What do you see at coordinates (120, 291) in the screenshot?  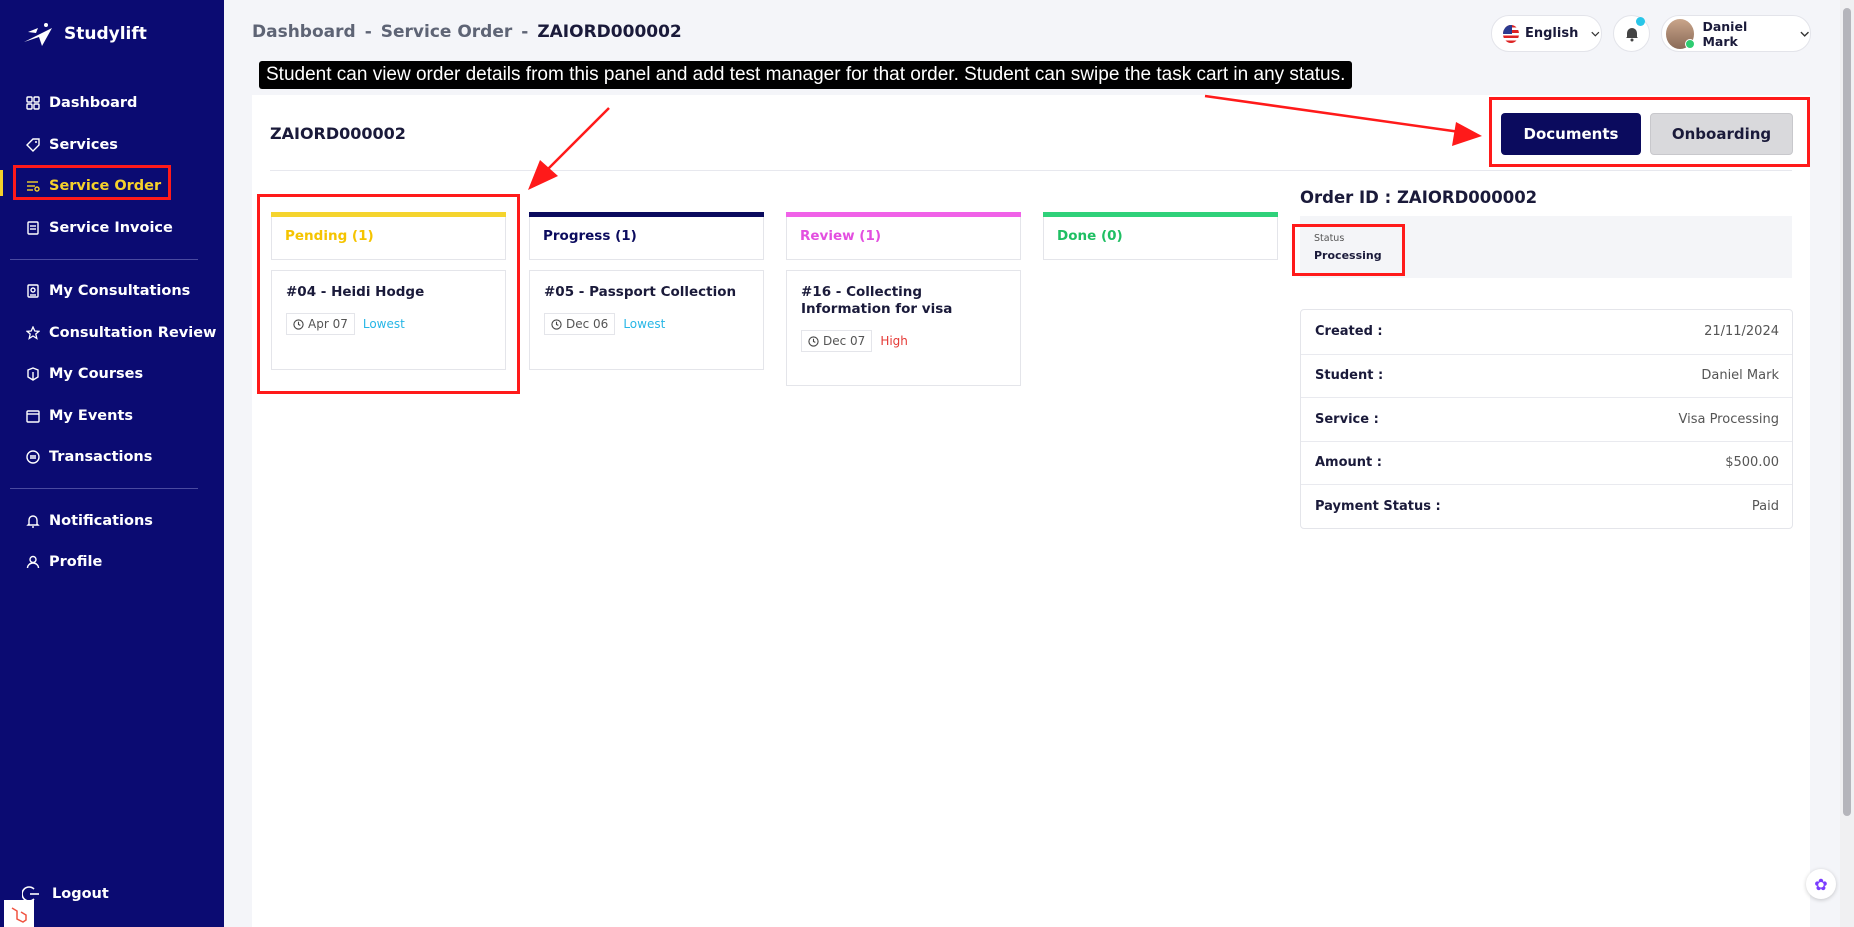 I see `sidebar-item-label: My Consultations` at bounding box center [120, 291].